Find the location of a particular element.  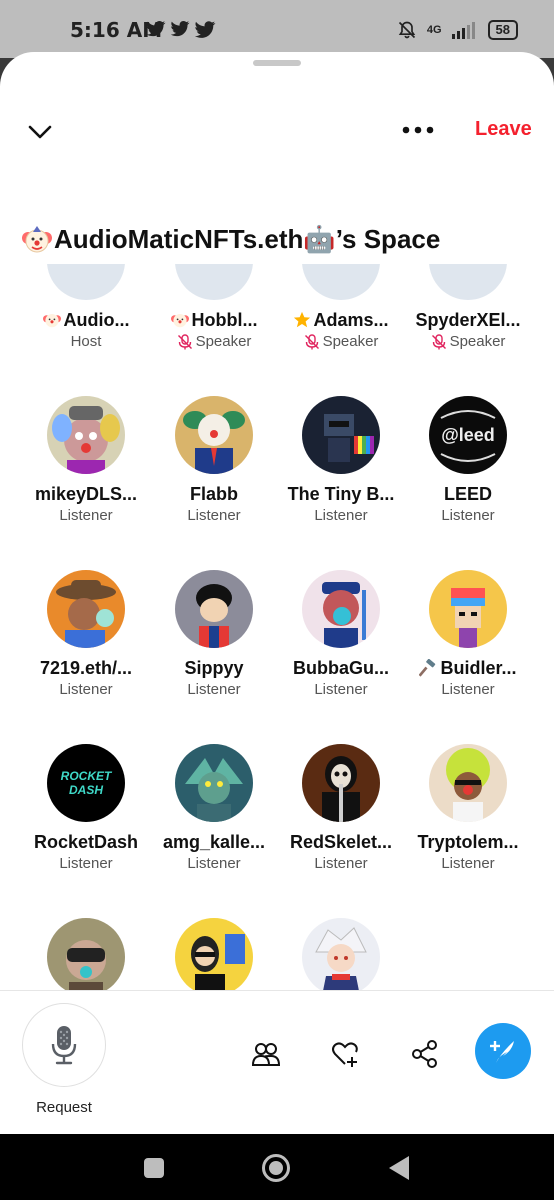

participant-card: amg_kalle... Listener is located at coordinates (214, 808).